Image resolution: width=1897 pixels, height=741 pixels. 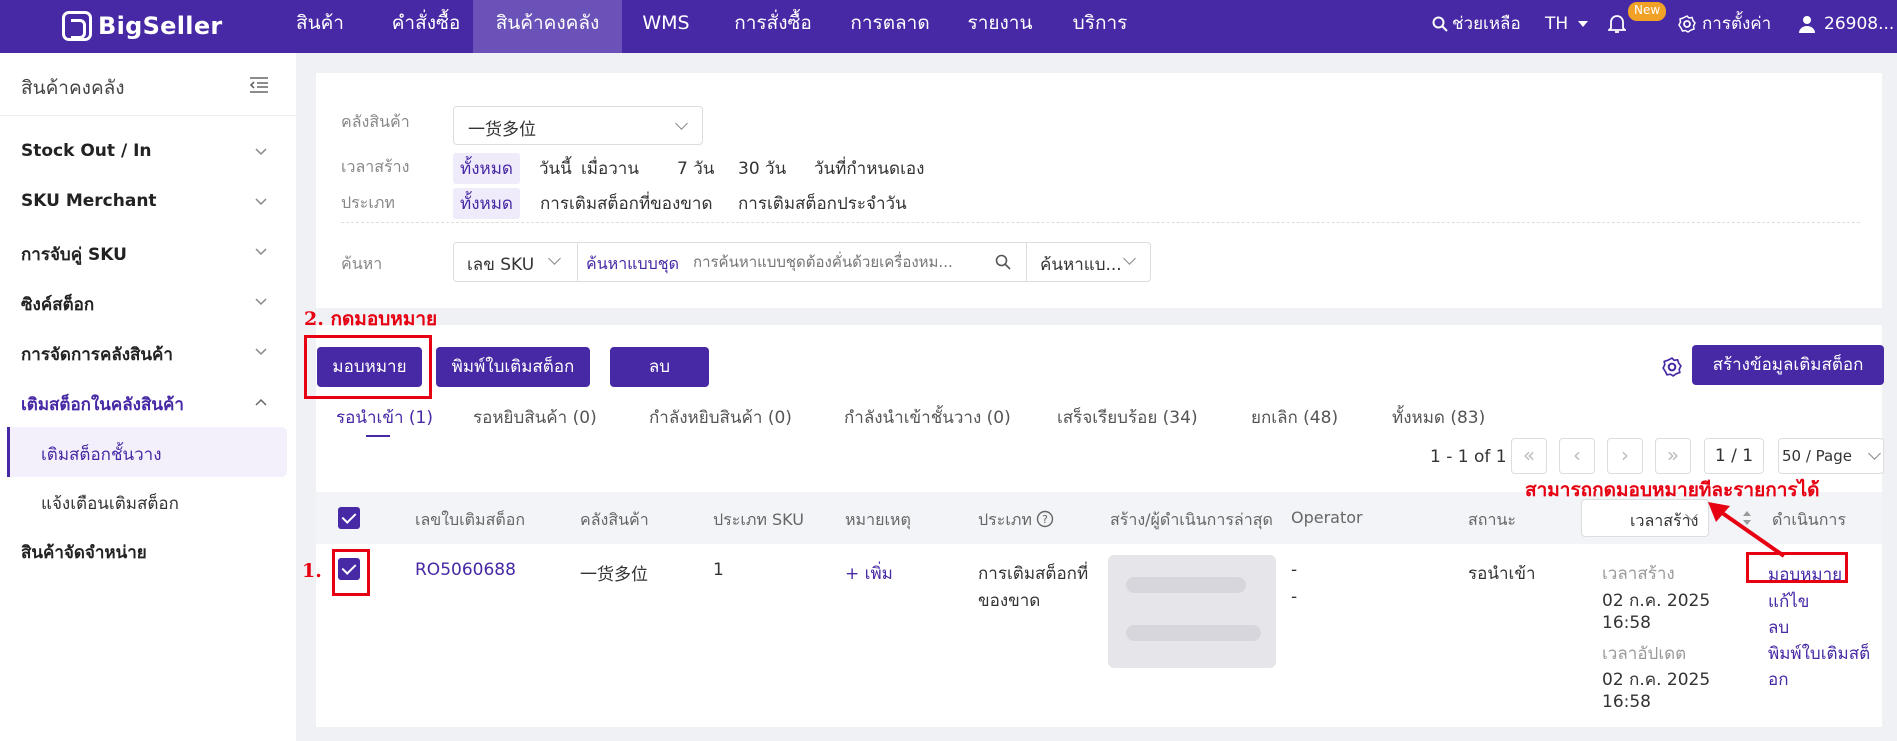 What do you see at coordinates (1486, 24) in the screenshot?
I see `help-label: ช่วยเหลือ` at bounding box center [1486, 24].